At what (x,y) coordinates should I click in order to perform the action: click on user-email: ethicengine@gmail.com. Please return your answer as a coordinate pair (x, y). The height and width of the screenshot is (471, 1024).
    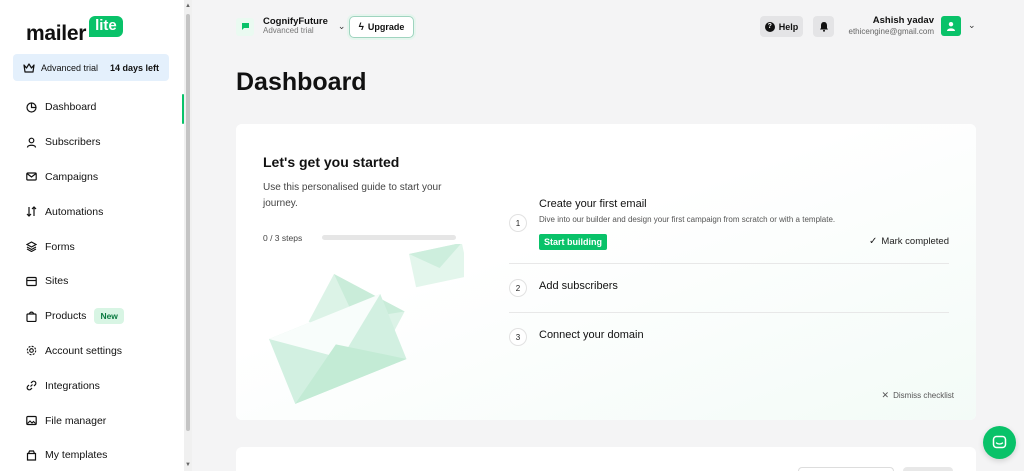
    Looking at the image, I should click on (891, 31).